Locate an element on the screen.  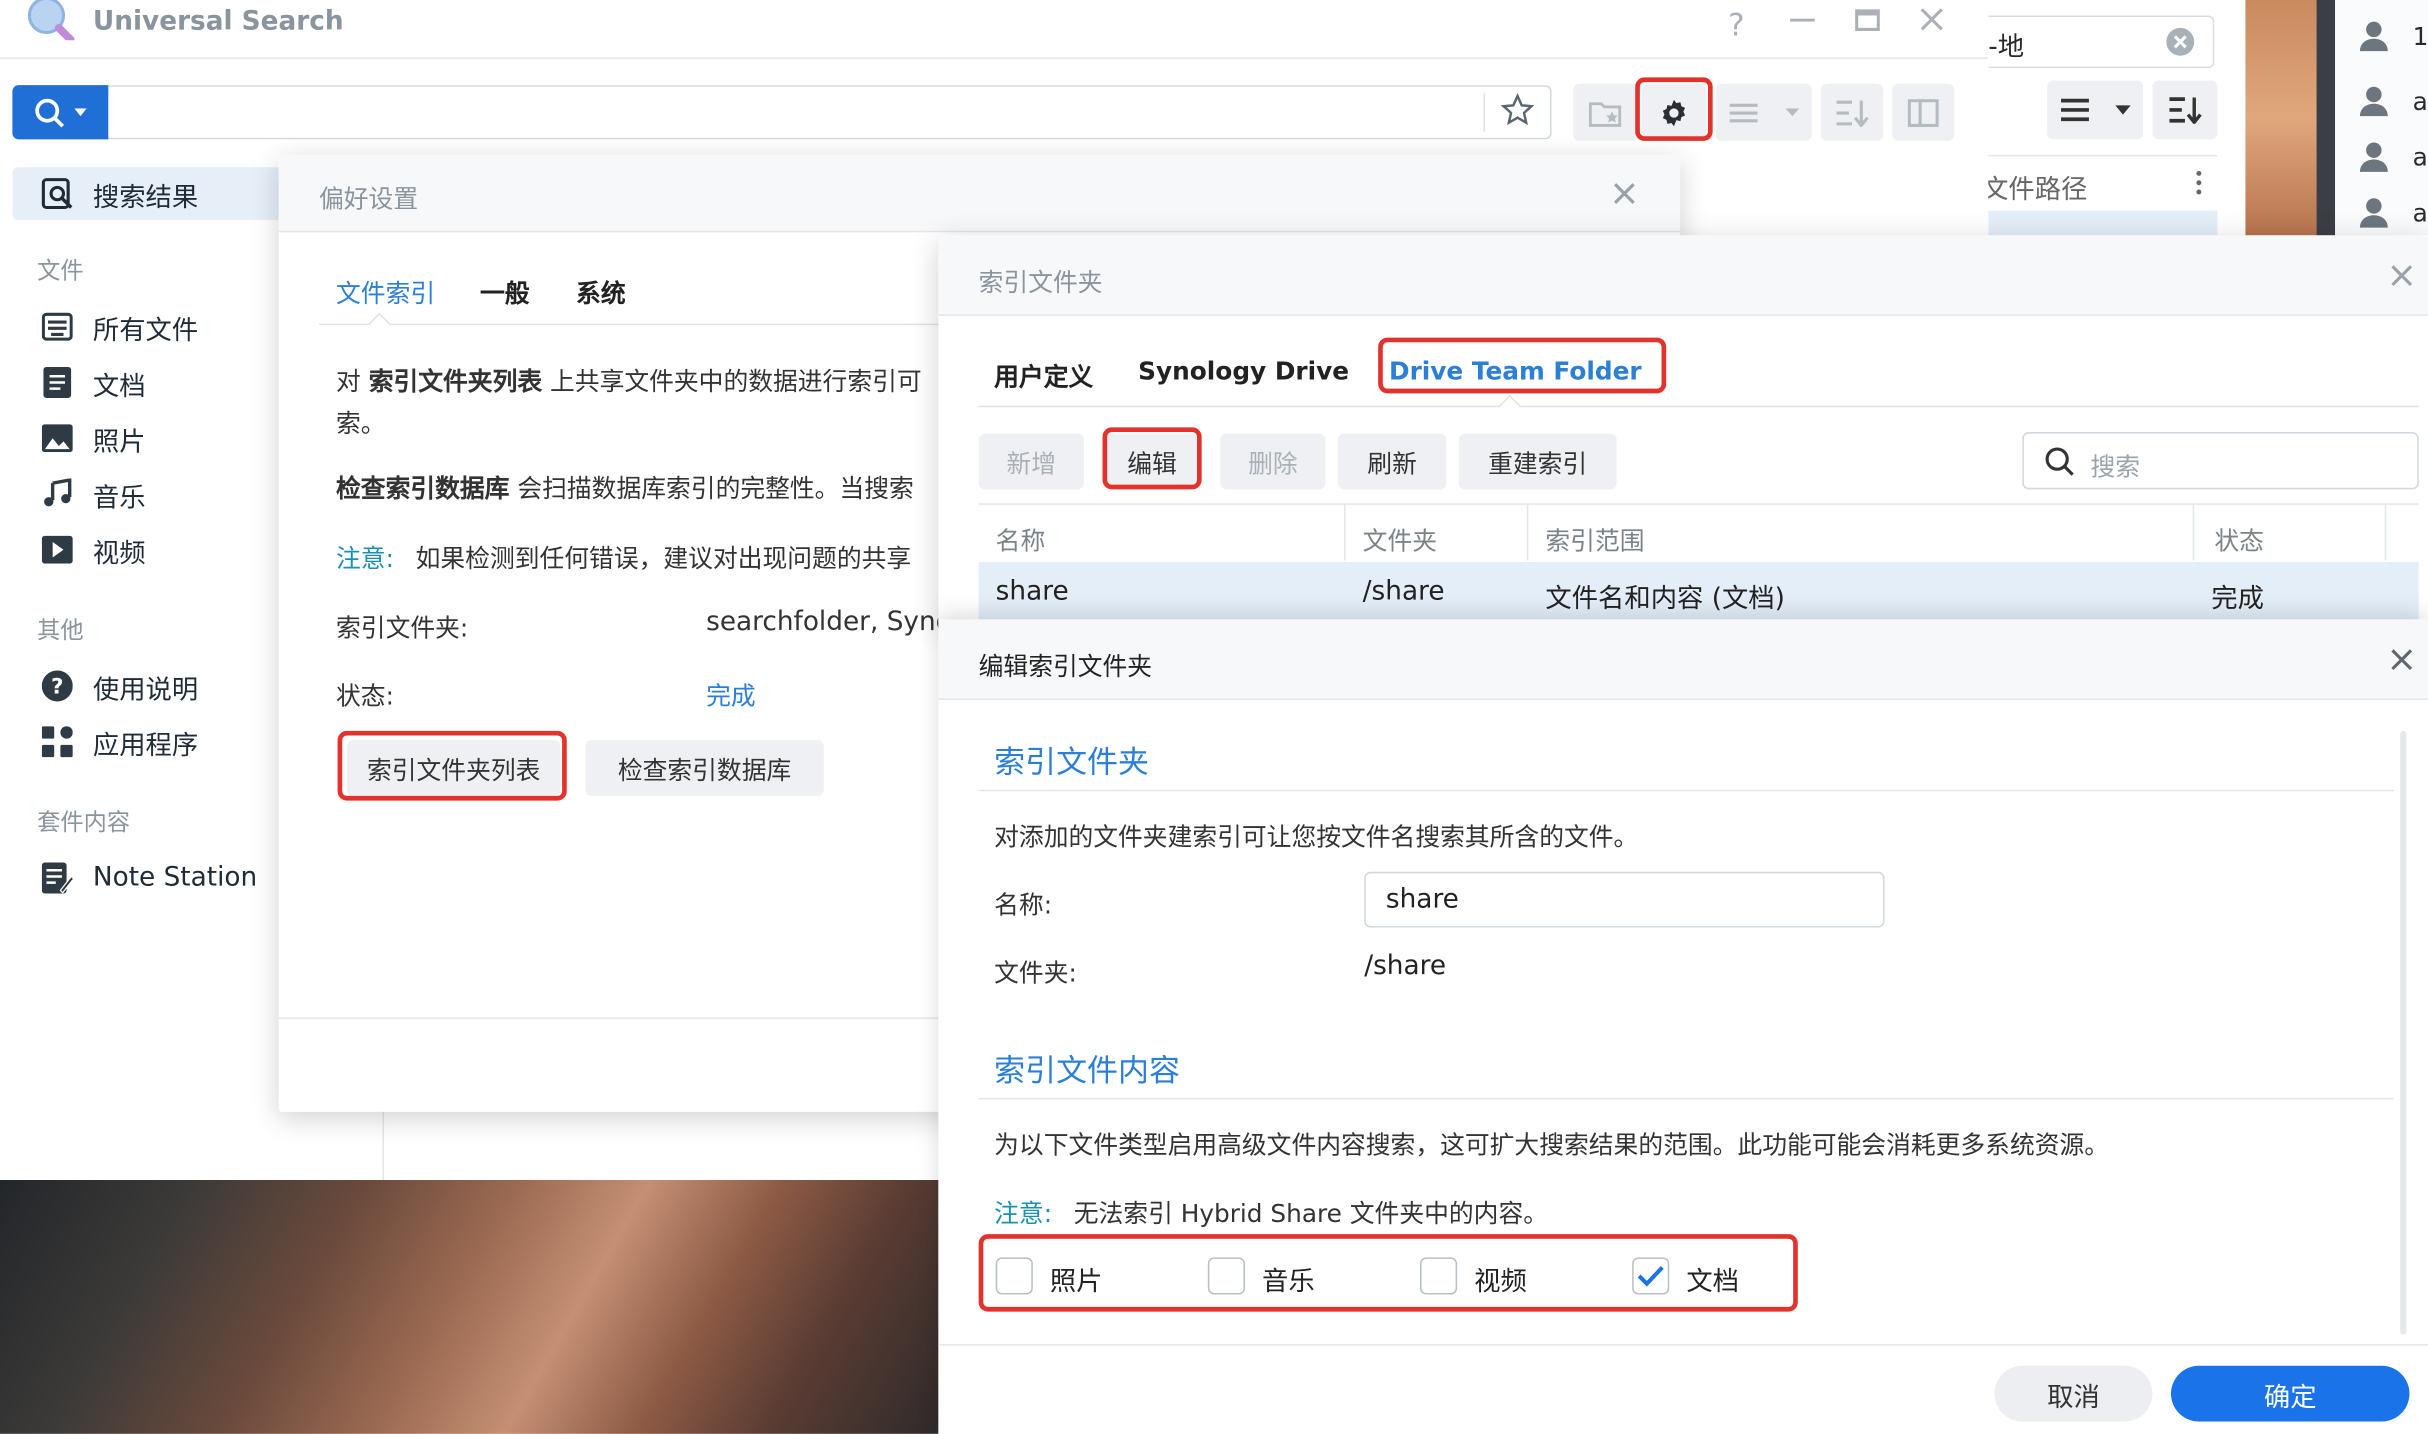
section-title-index-content: 索引文件内容 is located at coordinates (1087, 1070).